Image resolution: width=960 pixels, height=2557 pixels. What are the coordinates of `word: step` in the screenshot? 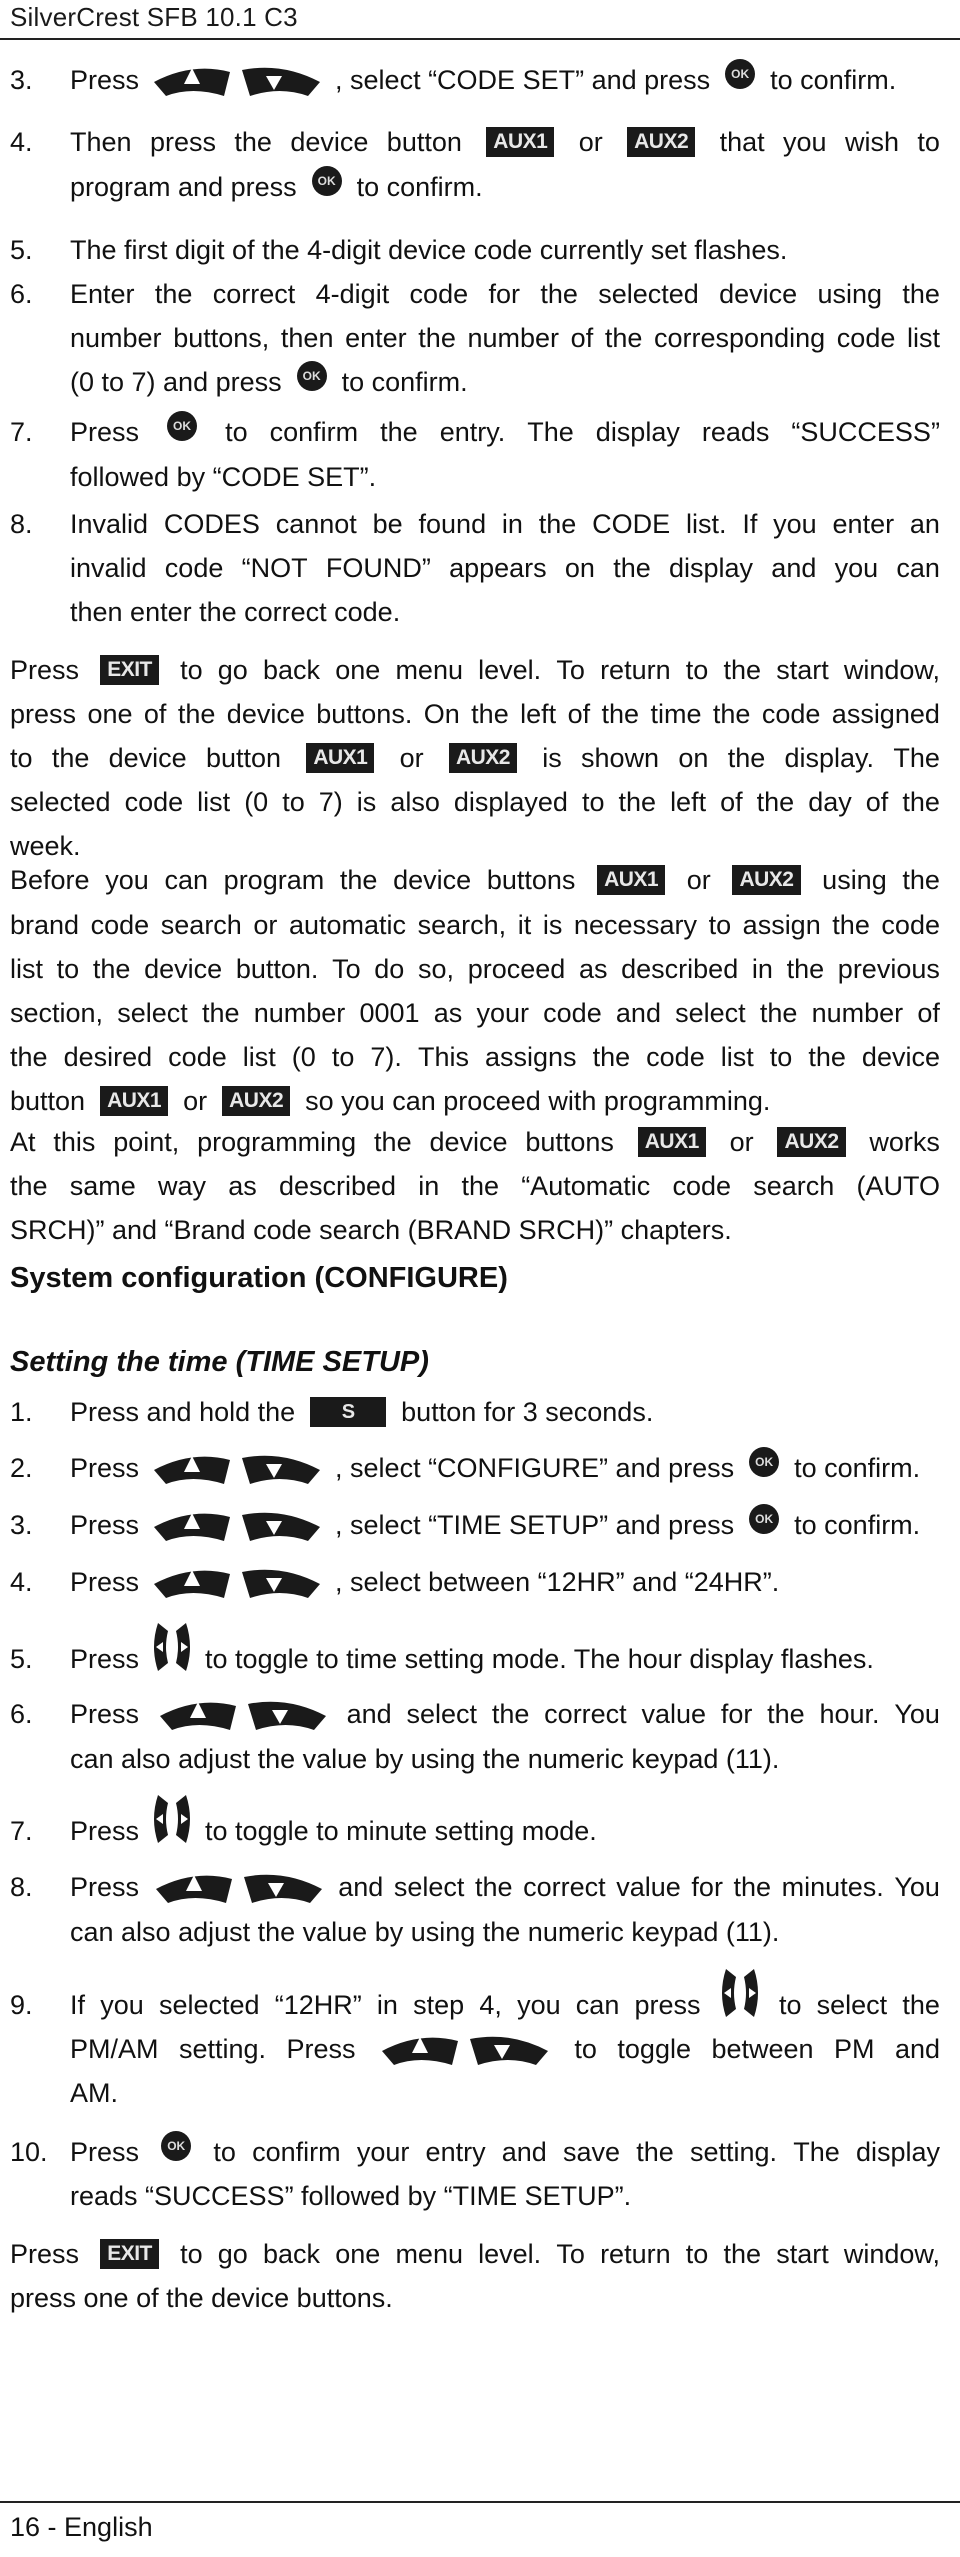 It's located at (439, 2005).